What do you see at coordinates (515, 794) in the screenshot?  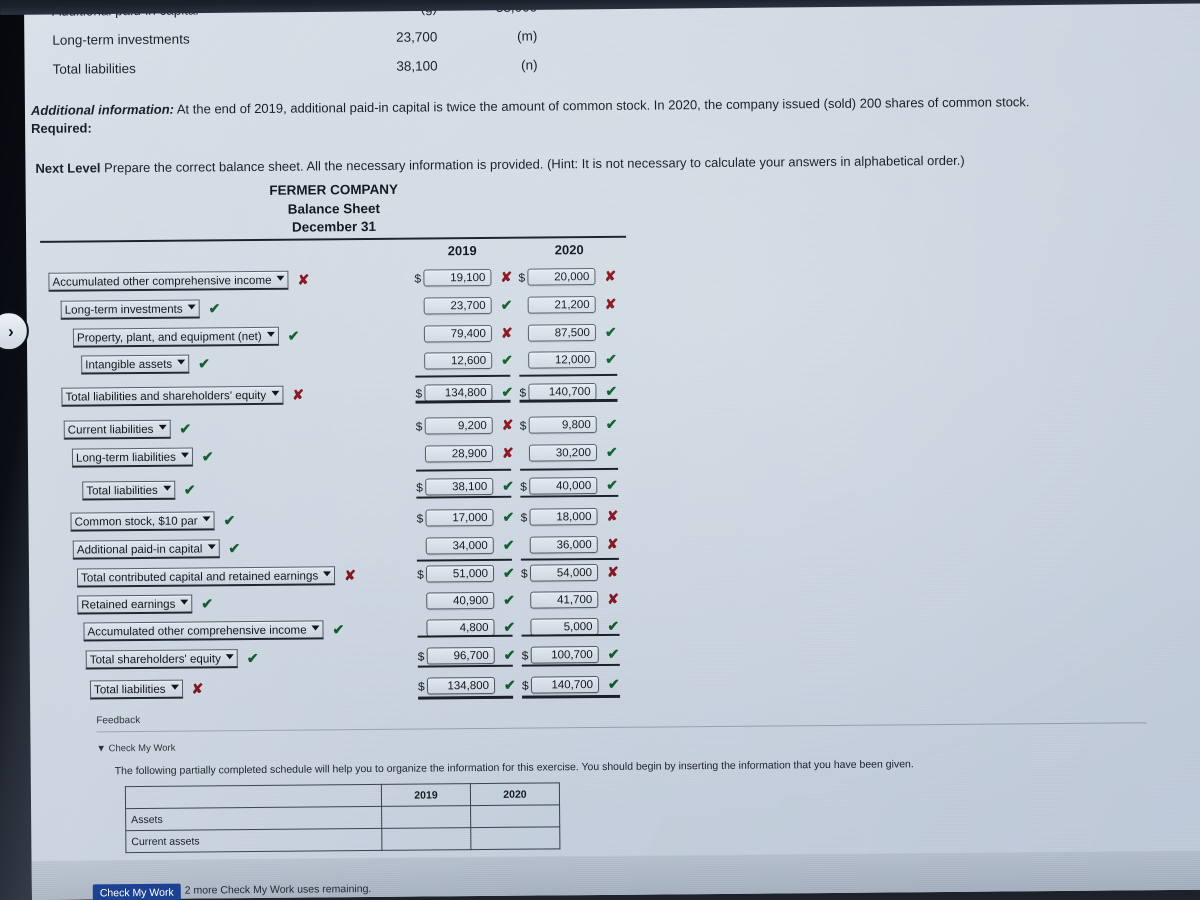 I see `schedule-header-2020: 2020` at bounding box center [515, 794].